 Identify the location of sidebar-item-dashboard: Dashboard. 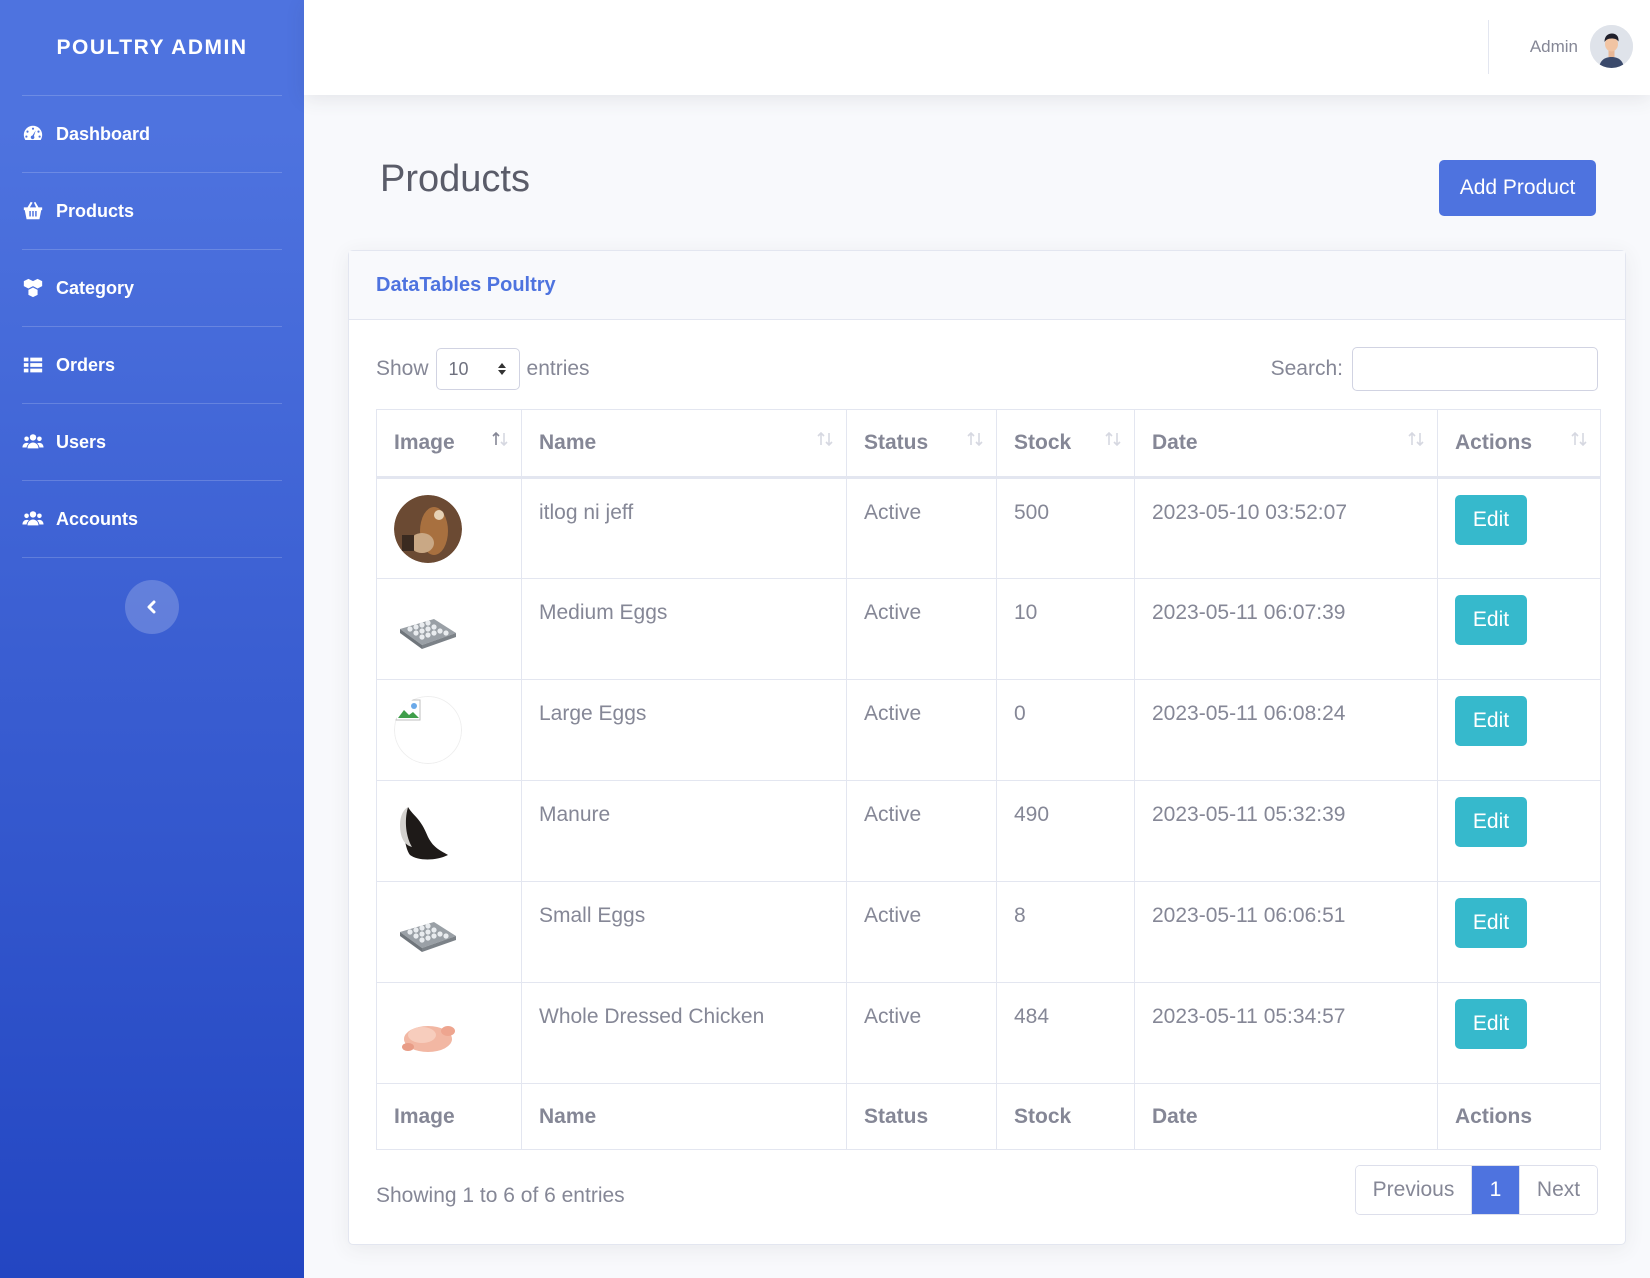
(152, 134).